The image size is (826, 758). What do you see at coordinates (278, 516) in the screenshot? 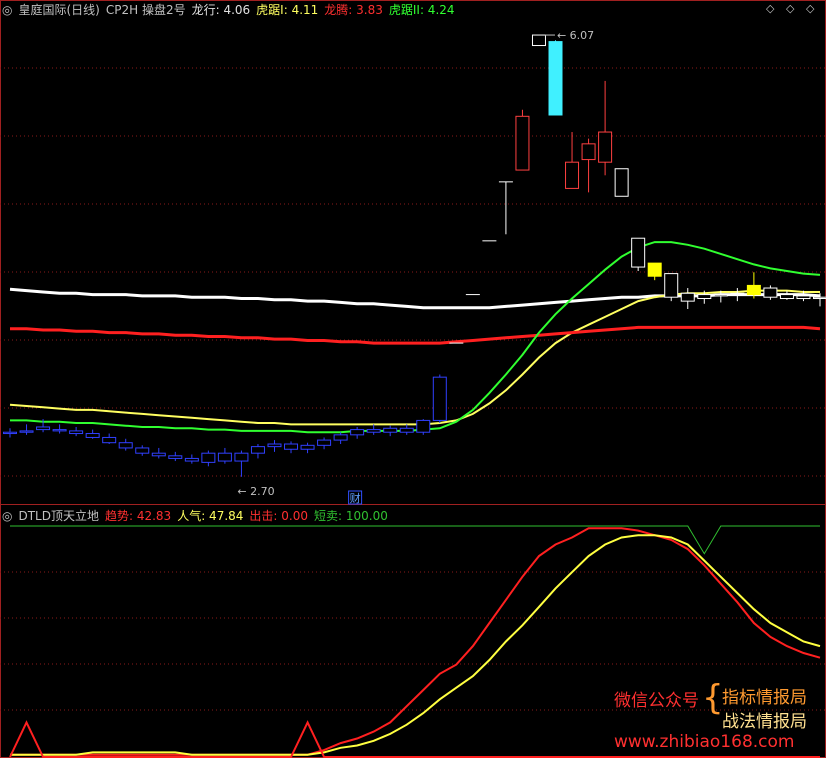
I see `bottom-value-2: 出击: 0.00` at bounding box center [278, 516].